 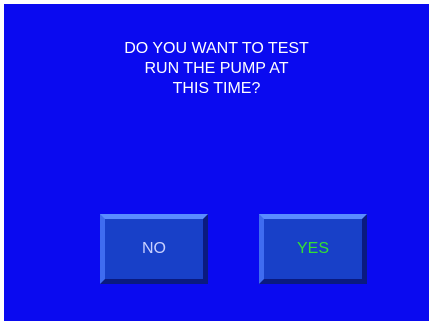 I want to click on no-button-label: NO, so click(x=154, y=248).